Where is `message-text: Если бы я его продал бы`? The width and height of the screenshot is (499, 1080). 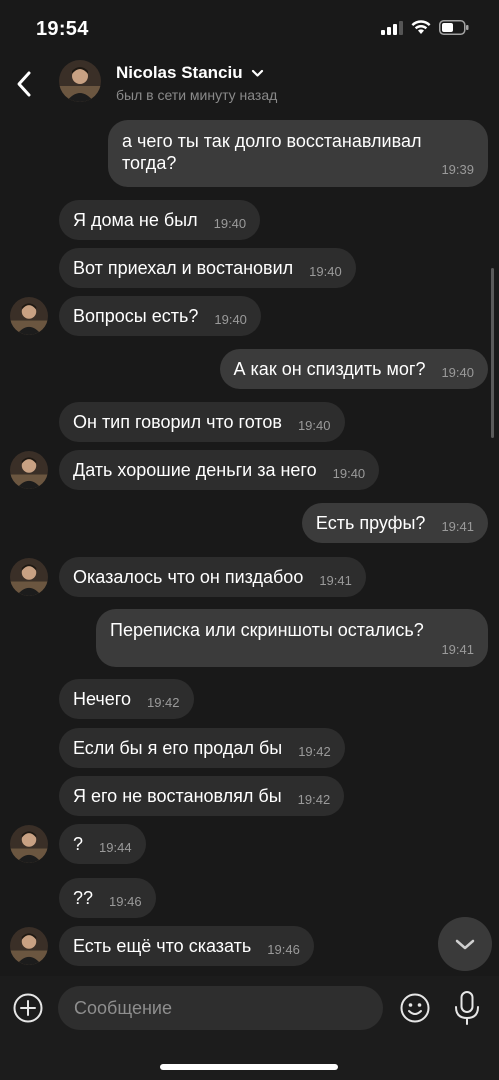 message-text: Если бы я его продал бы is located at coordinates (178, 748).